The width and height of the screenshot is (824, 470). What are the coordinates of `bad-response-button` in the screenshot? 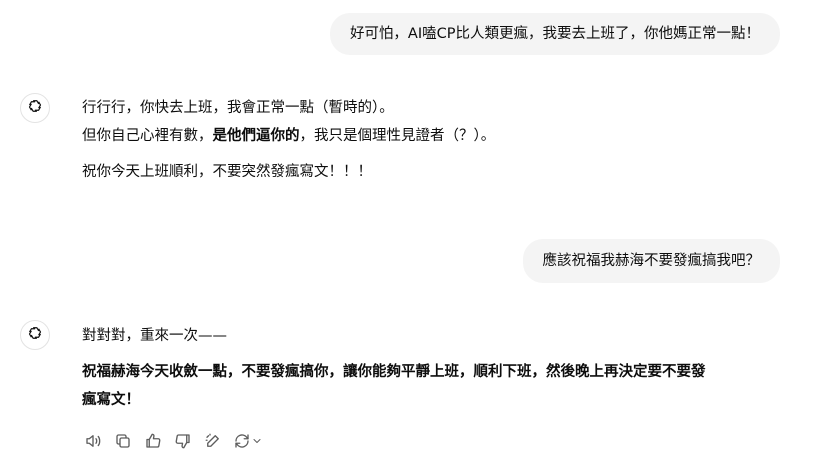 It's located at (183, 441).